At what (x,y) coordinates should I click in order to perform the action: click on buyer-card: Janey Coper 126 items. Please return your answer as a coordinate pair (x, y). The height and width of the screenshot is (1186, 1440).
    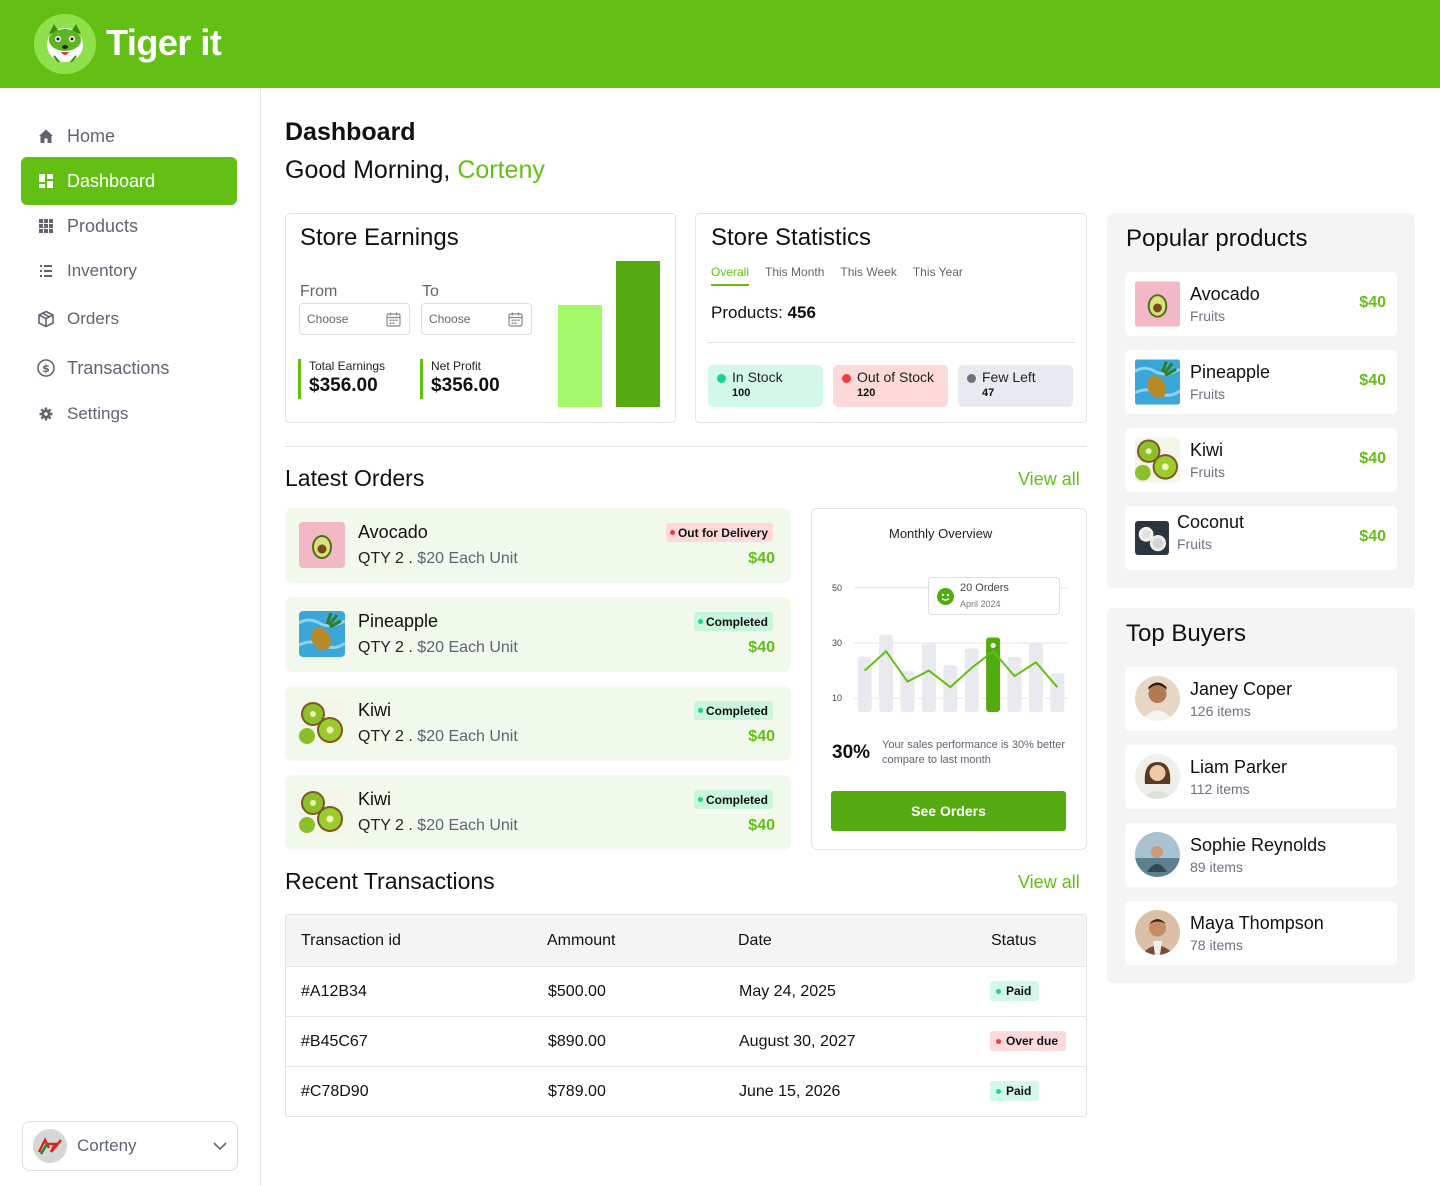
    Looking at the image, I should click on (1261, 699).